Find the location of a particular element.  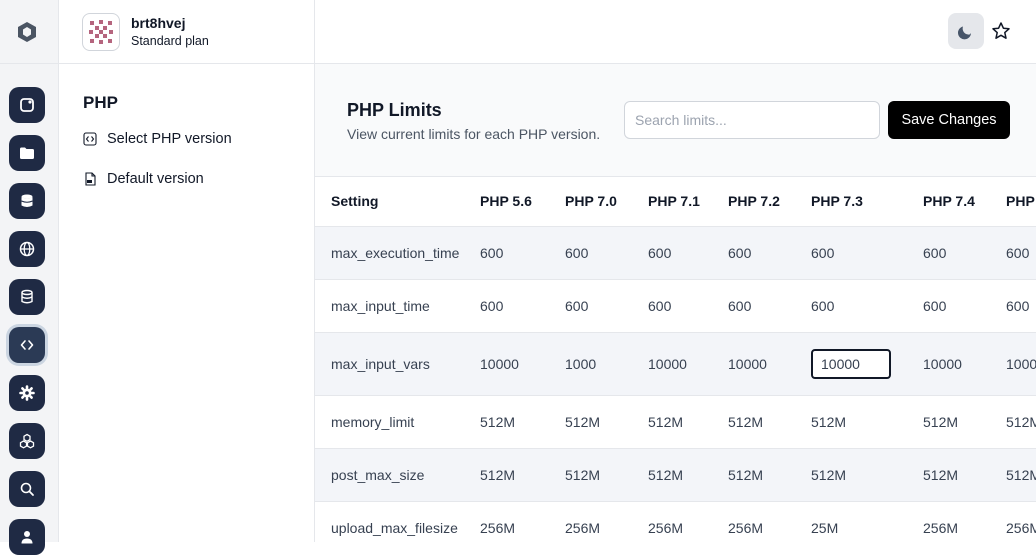

theme-toggle-button is located at coordinates (966, 31).